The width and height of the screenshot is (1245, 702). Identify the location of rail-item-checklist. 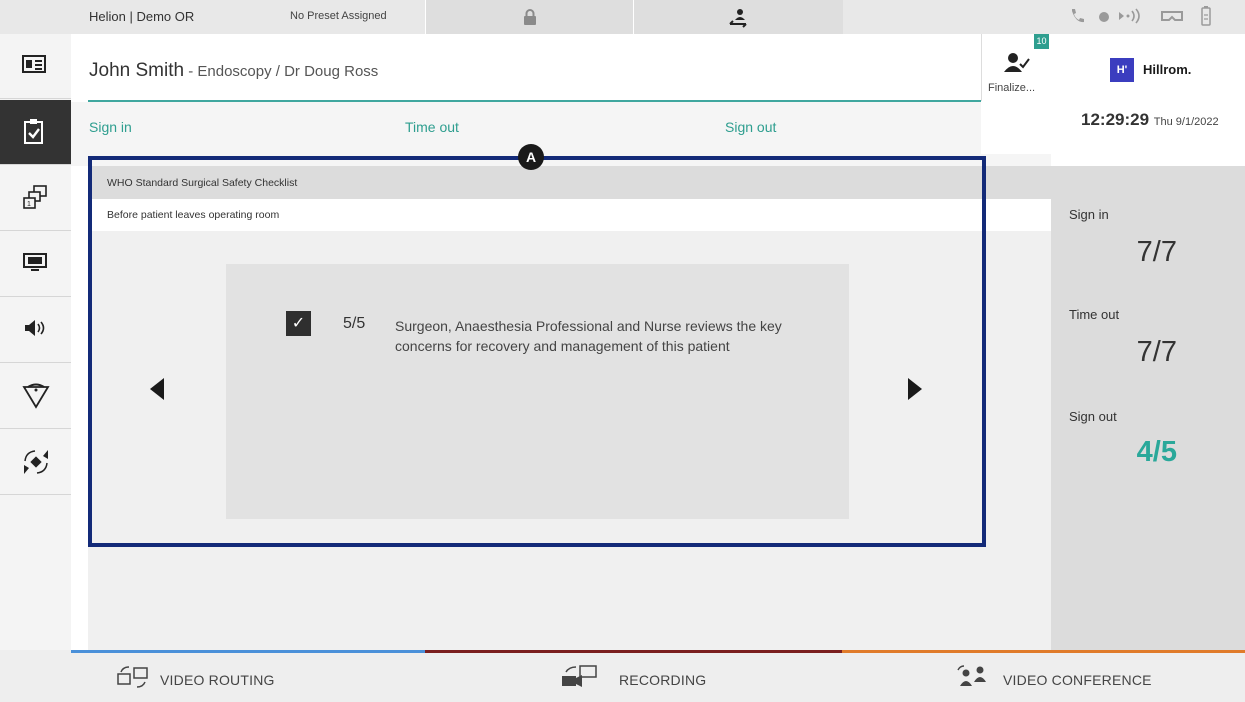
(35, 132).